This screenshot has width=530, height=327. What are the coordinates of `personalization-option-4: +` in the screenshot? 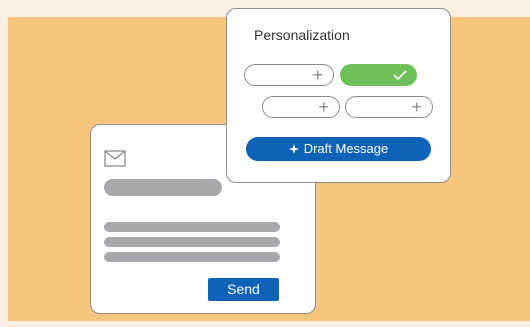 It's located at (389, 107).